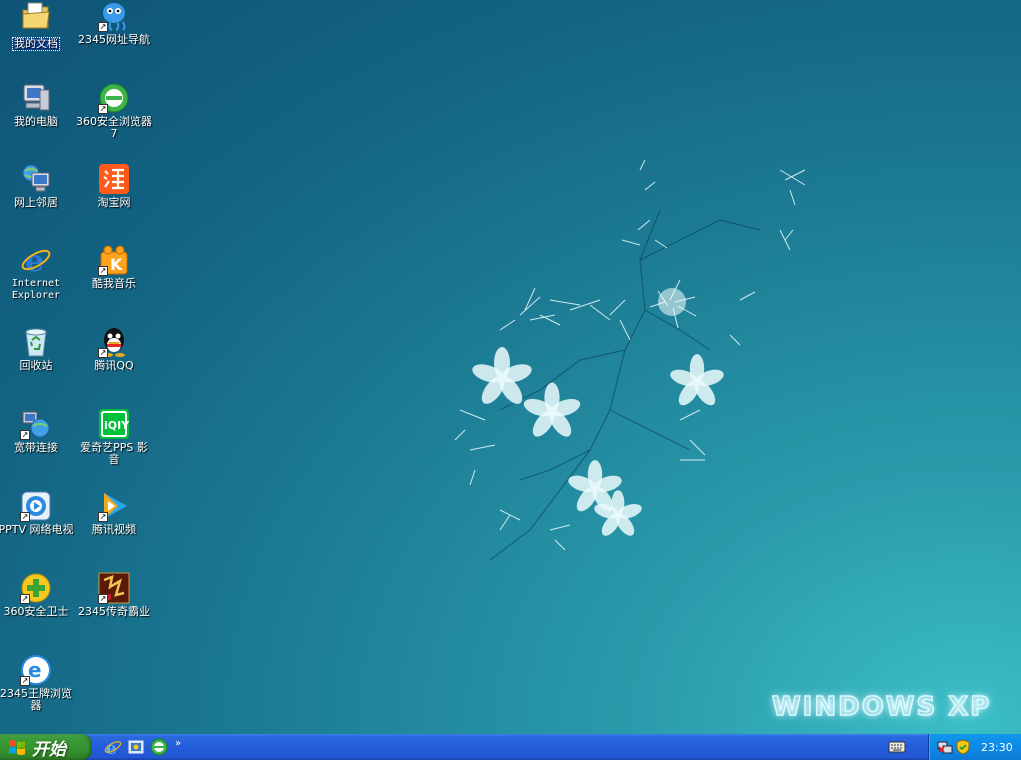 The height and width of the screenshot is (760, 1021). What do you see at coordinates (117, 425) in the screenshot?
I see `svg-text: iQIY` at bounding box center [117, 425].